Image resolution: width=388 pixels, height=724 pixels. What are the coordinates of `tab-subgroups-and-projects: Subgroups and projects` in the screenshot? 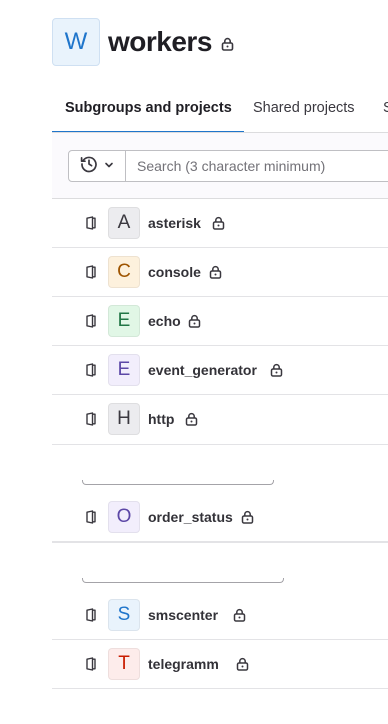 It's located at (148, 112).